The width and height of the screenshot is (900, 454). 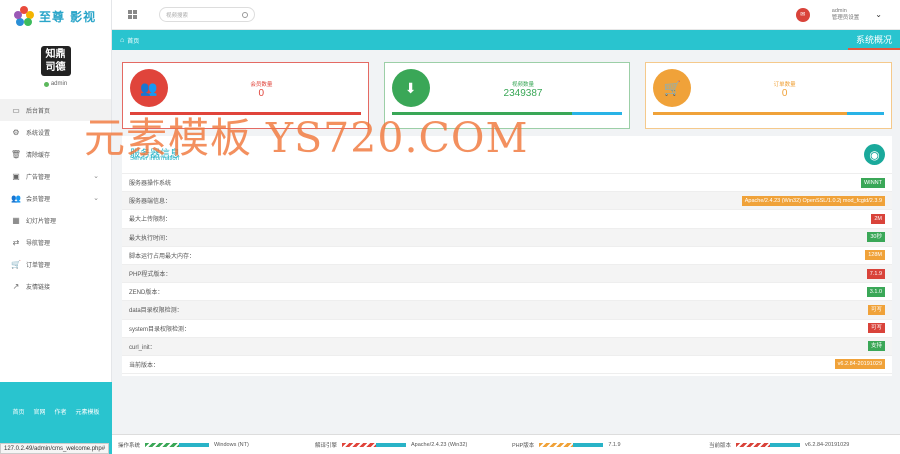 I want to click on row-label: 脚本运行占用最大内存：, so click(x=162, y=256).